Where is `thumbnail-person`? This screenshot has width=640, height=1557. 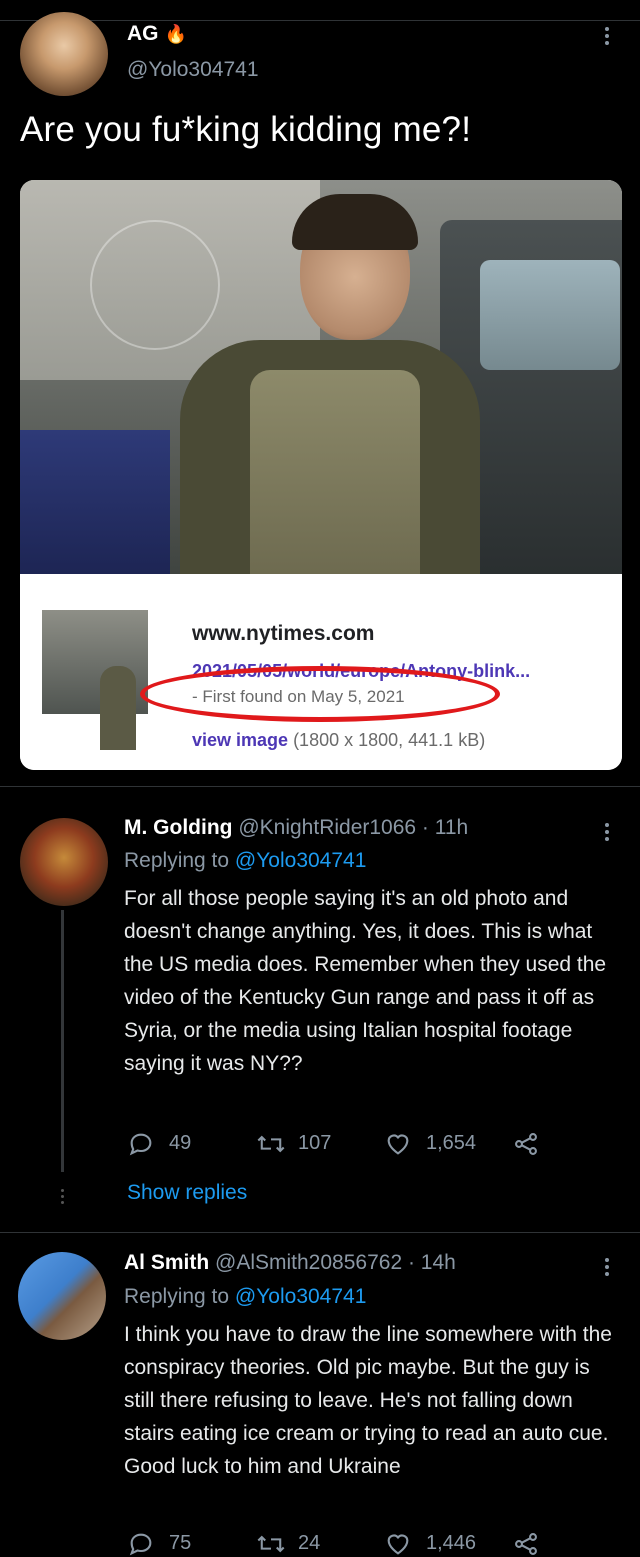
thumbnail-person is located at coordinates (118, 708).